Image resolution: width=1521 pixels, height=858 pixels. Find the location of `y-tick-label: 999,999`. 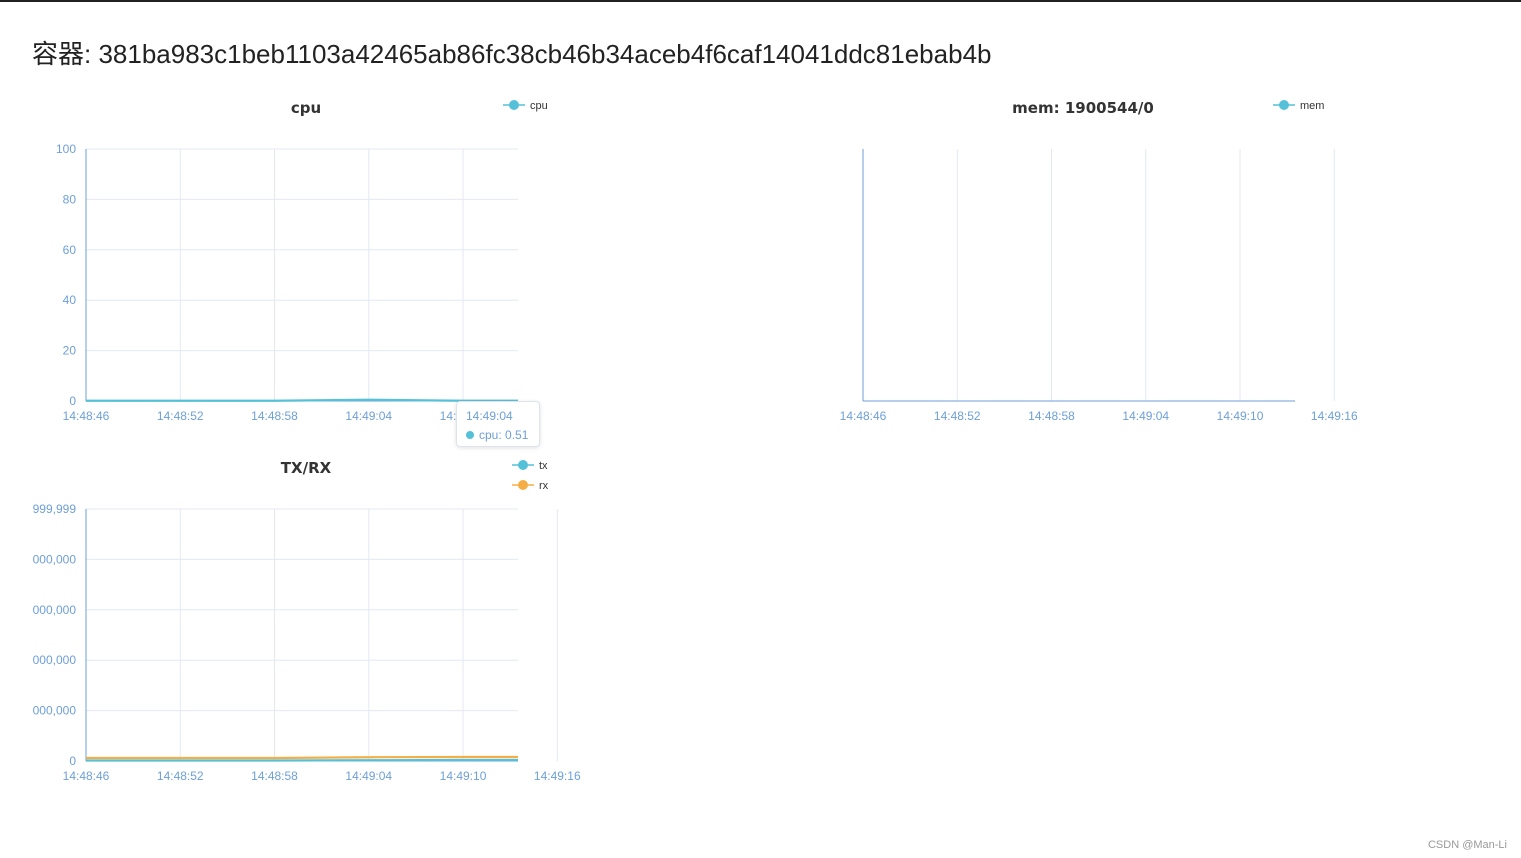

y-tick-label: 999,999 is located at coordinates (55, 509).